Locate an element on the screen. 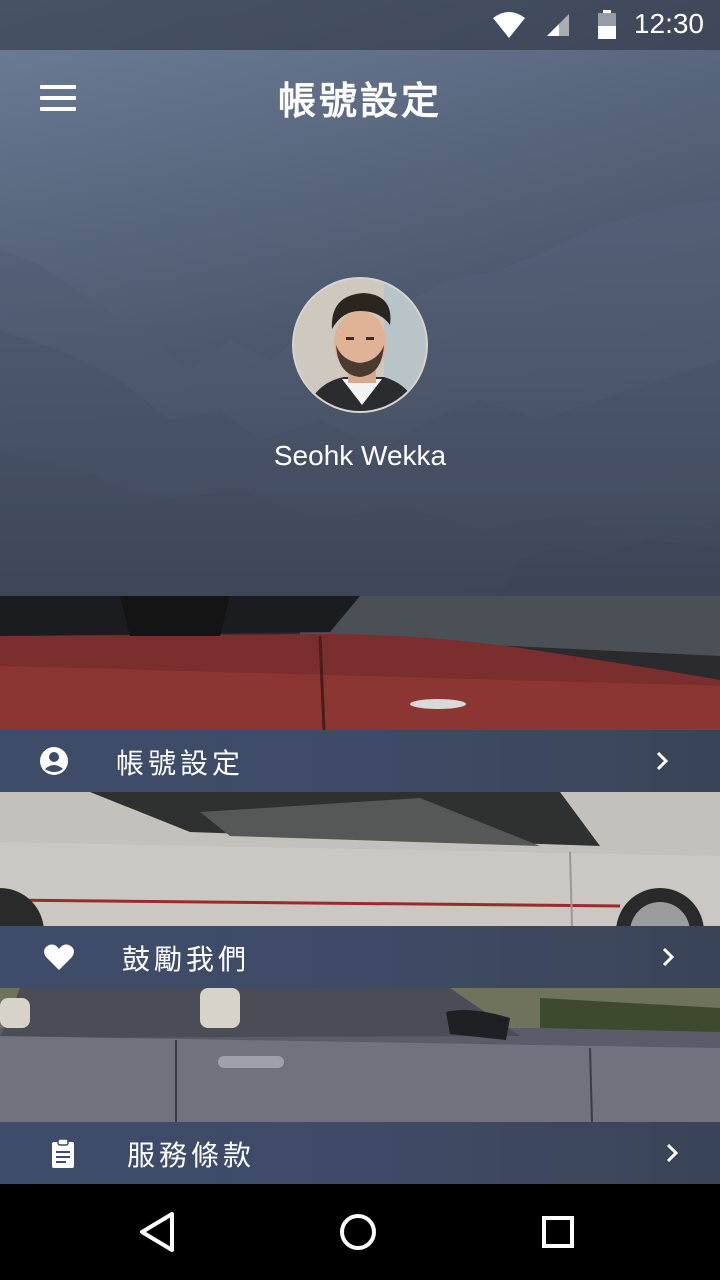 The width and height of the screenshot is (720, 1280). silver-car-image is located at coordinates (360, 859).